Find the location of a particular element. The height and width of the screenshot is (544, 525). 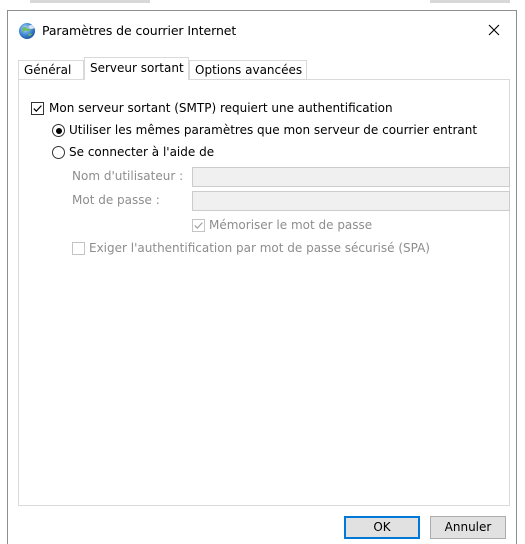

tab-general: Général is located at coordinates (51, 69).